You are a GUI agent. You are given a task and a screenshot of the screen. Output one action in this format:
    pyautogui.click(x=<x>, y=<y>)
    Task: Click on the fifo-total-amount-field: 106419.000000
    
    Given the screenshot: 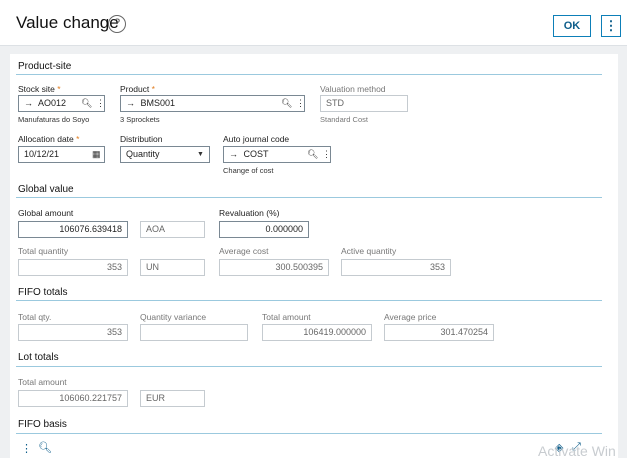 What is the action you would take?
    pyautogui.click(x=317, y=332)
    